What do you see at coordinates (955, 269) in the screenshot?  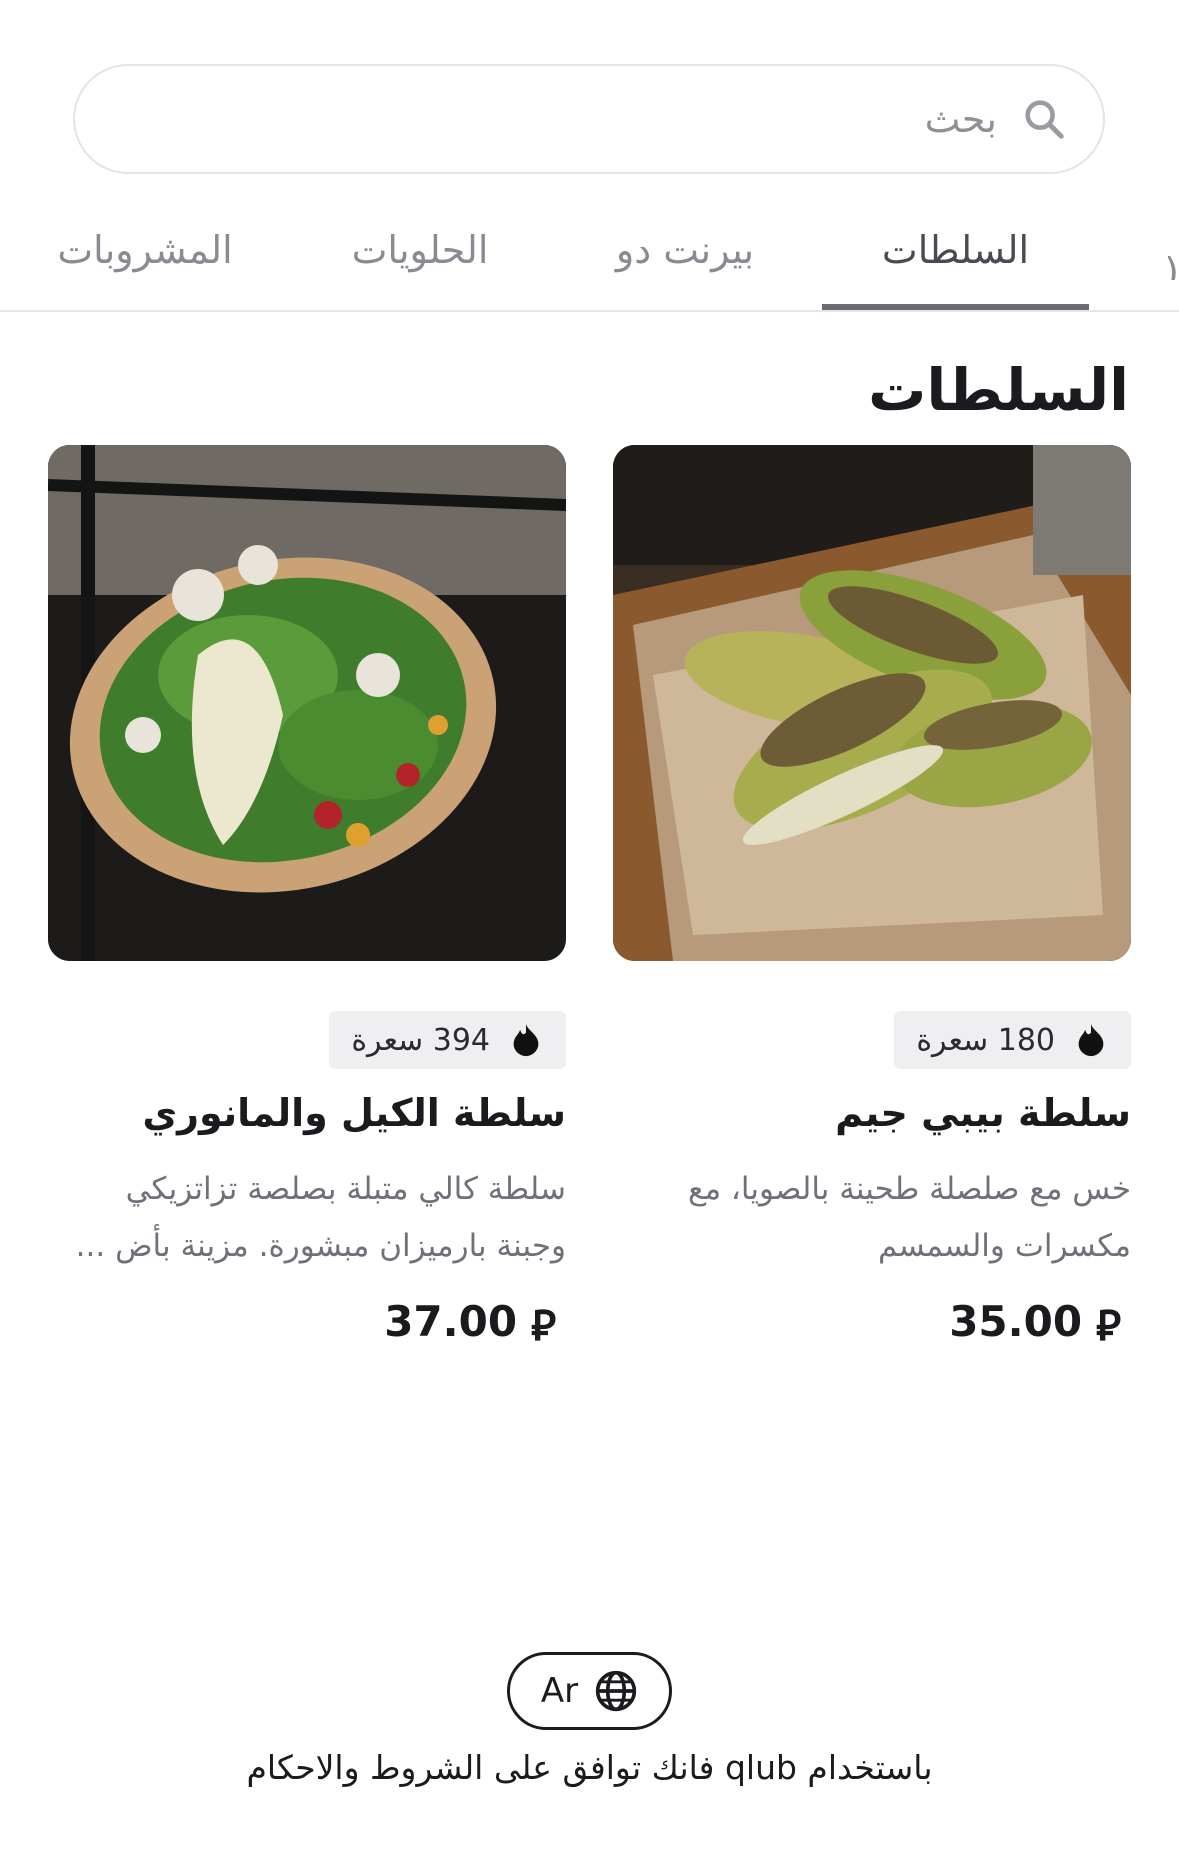 I see `tab-salads: السلطات` at bounding box center [955, 269].